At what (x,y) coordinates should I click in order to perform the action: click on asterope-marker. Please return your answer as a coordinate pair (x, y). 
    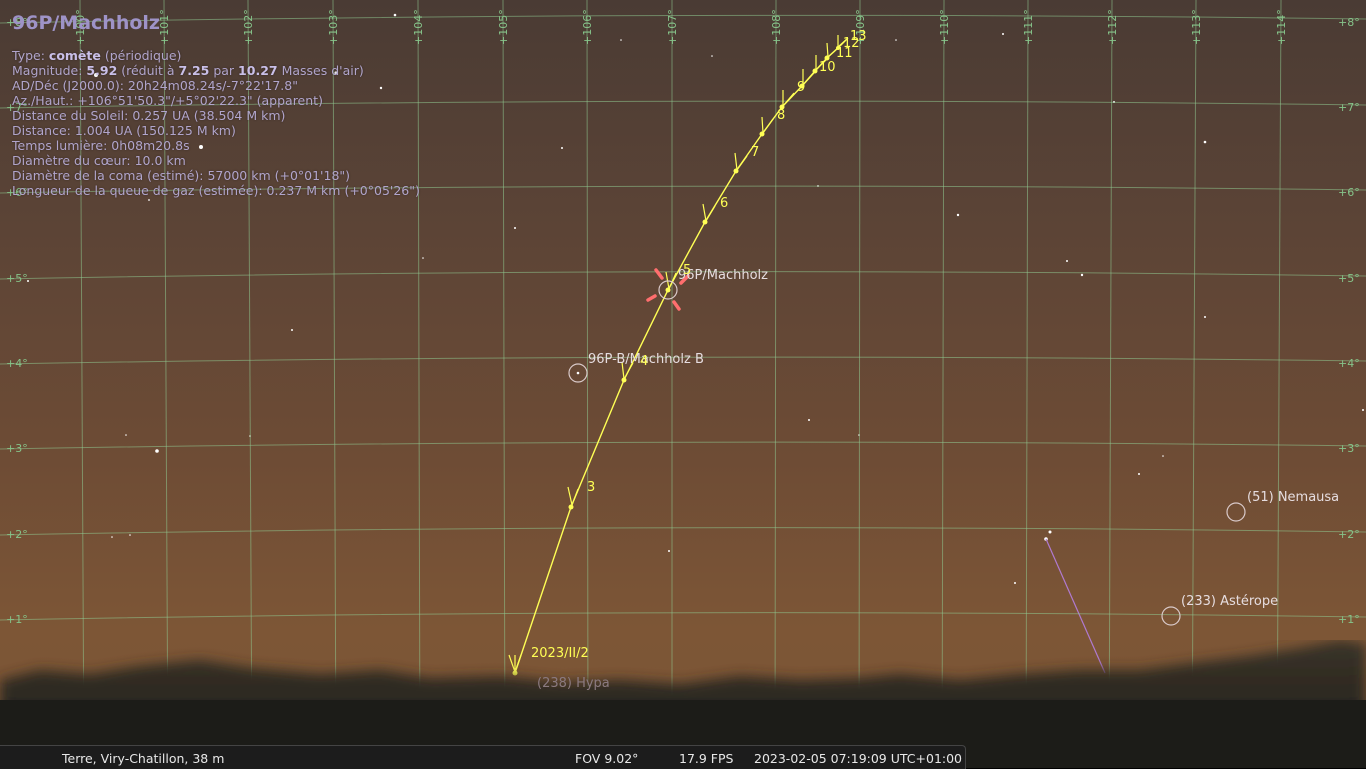
    Looking at the image, I should click on (1171, 616).